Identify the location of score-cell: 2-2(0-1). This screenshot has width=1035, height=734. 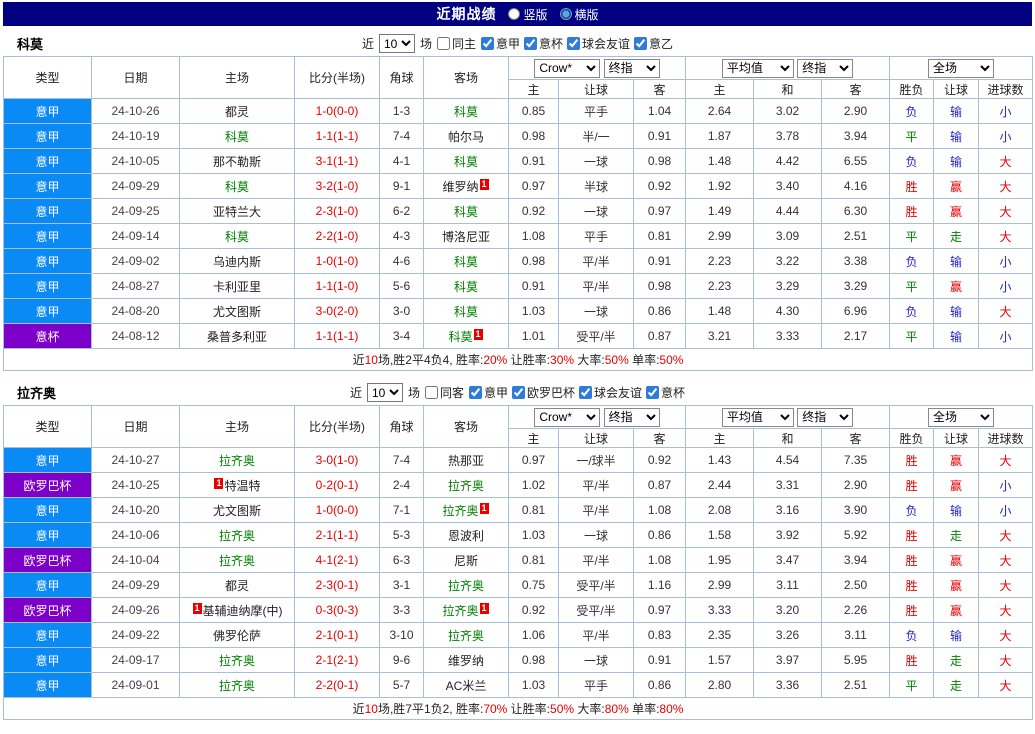
(337, 685).